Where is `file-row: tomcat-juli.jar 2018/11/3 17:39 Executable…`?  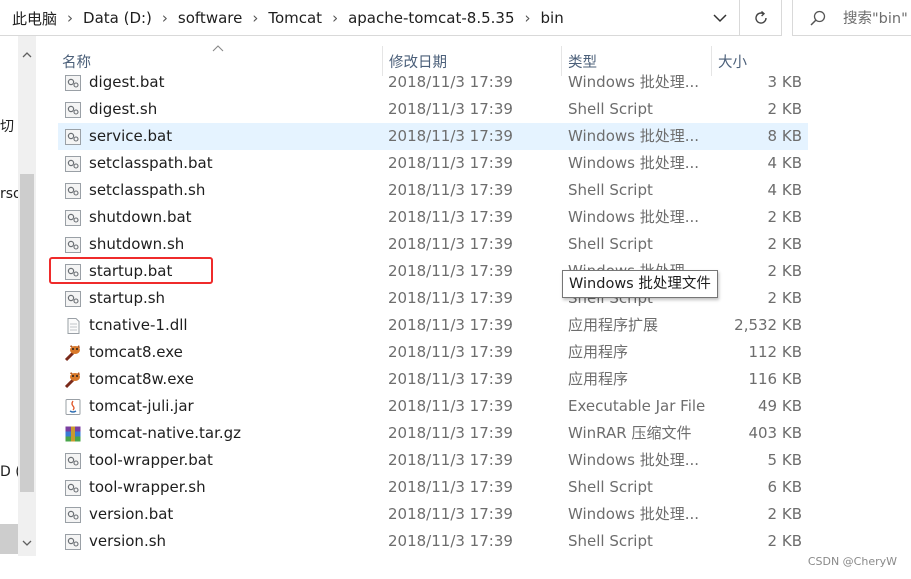 file-row: tomcat-juli.jar 2018/11/3 17:39 Executable… is located at coordinates (433, 406).